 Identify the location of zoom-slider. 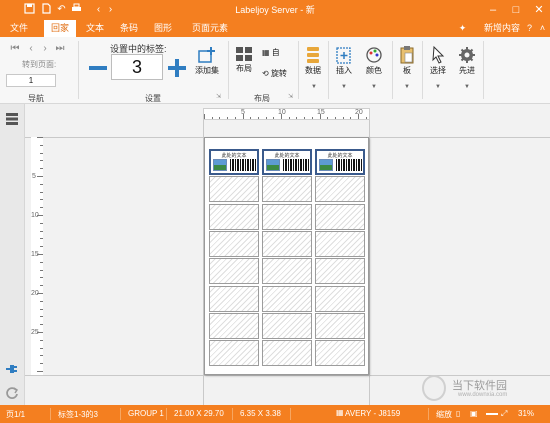
(492, 414).